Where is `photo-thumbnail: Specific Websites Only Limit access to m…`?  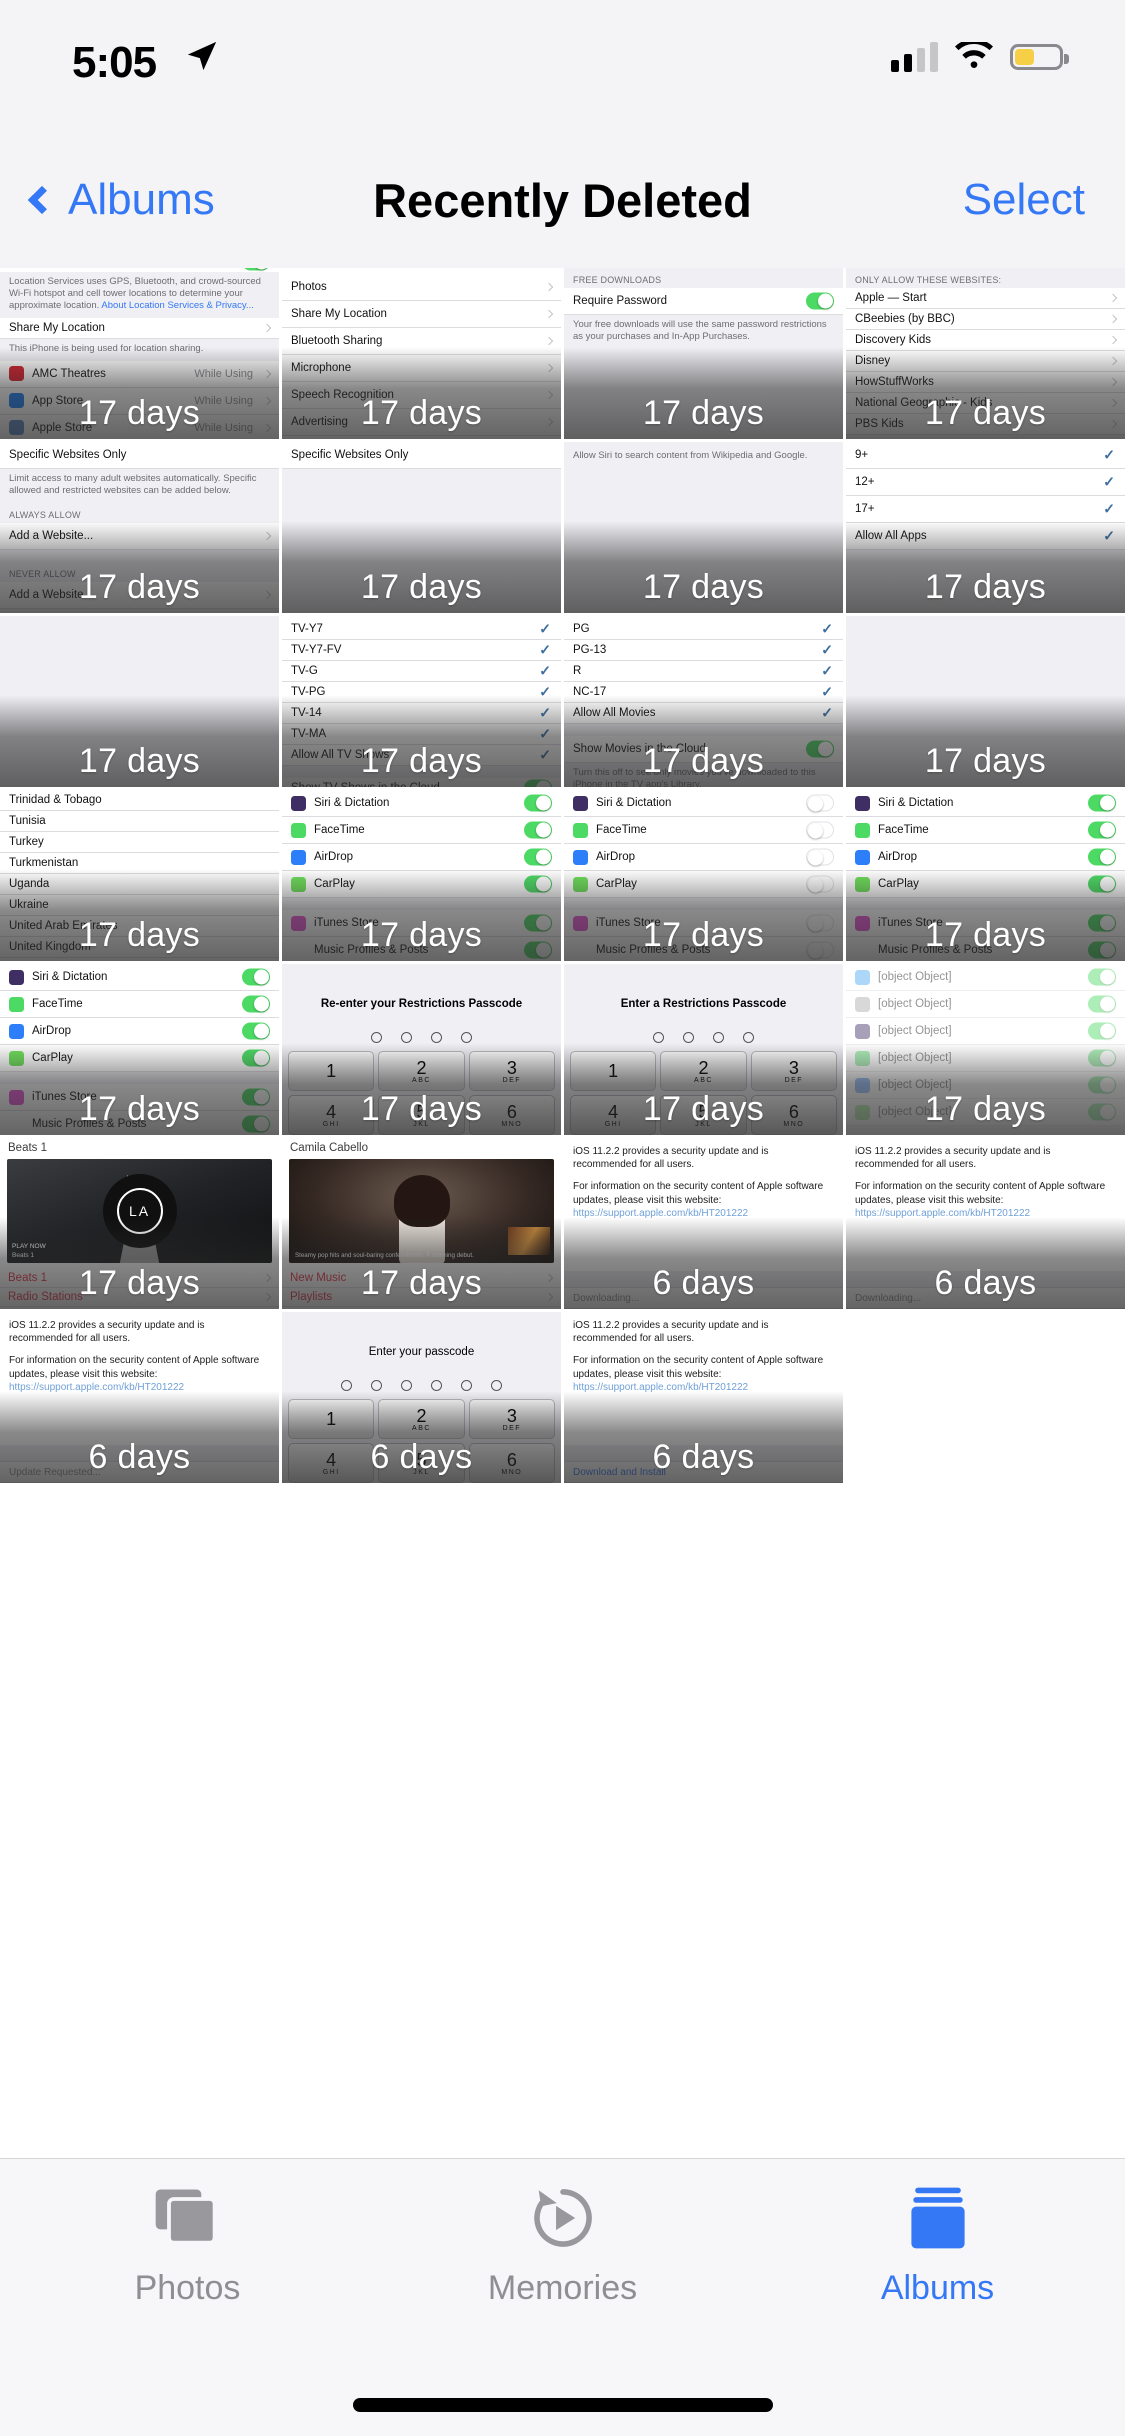
photo-thumbnail: Specific Websites Only Limit access to m… is located at coordinates (139, 527).